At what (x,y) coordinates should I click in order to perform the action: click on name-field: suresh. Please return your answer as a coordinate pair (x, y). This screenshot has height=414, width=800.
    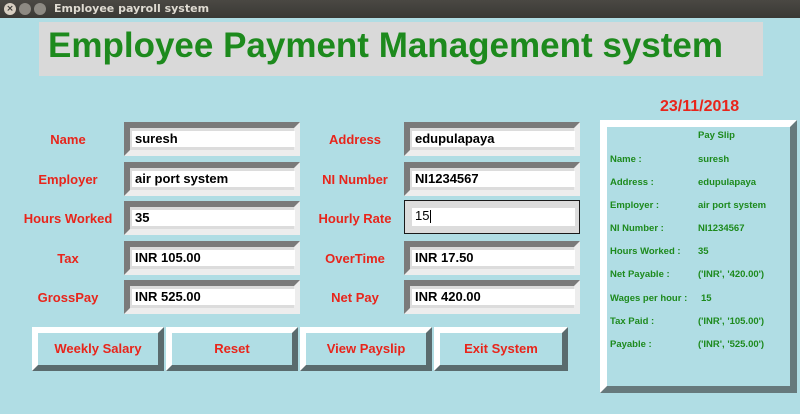
    Looking at the image, I should click on (212, 139).